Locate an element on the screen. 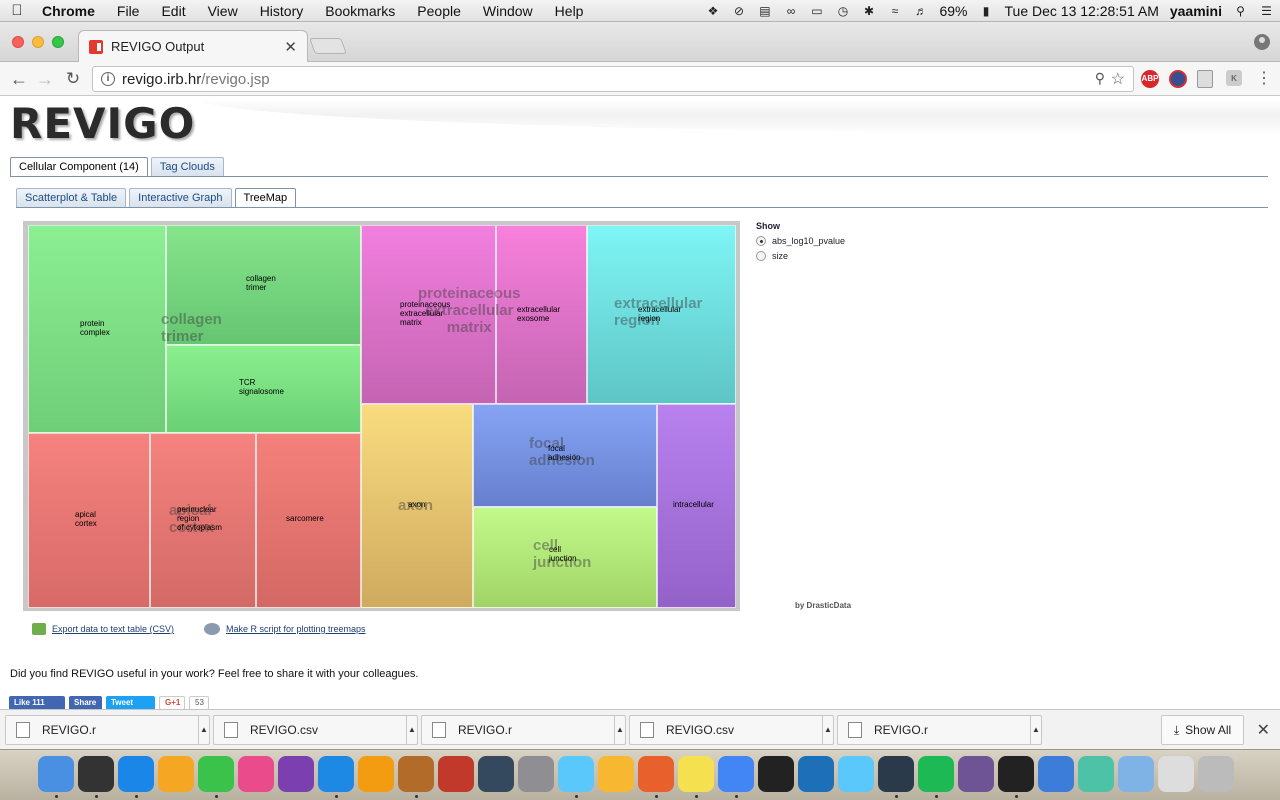  show-option-size: size is located at coordinates (800, 256).